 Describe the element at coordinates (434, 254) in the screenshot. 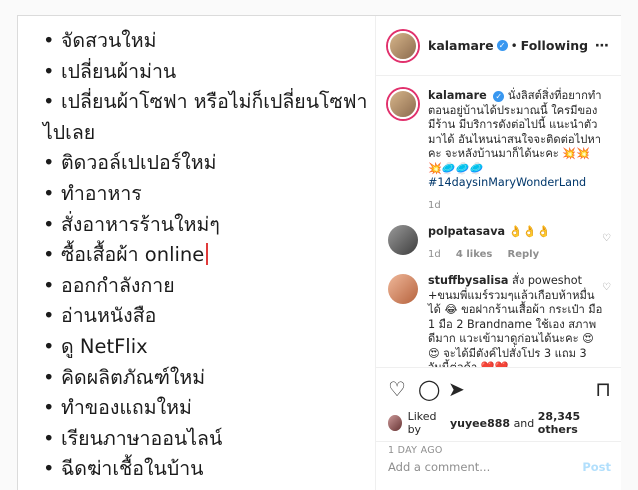

I see `comment-time: 1d` at that location.